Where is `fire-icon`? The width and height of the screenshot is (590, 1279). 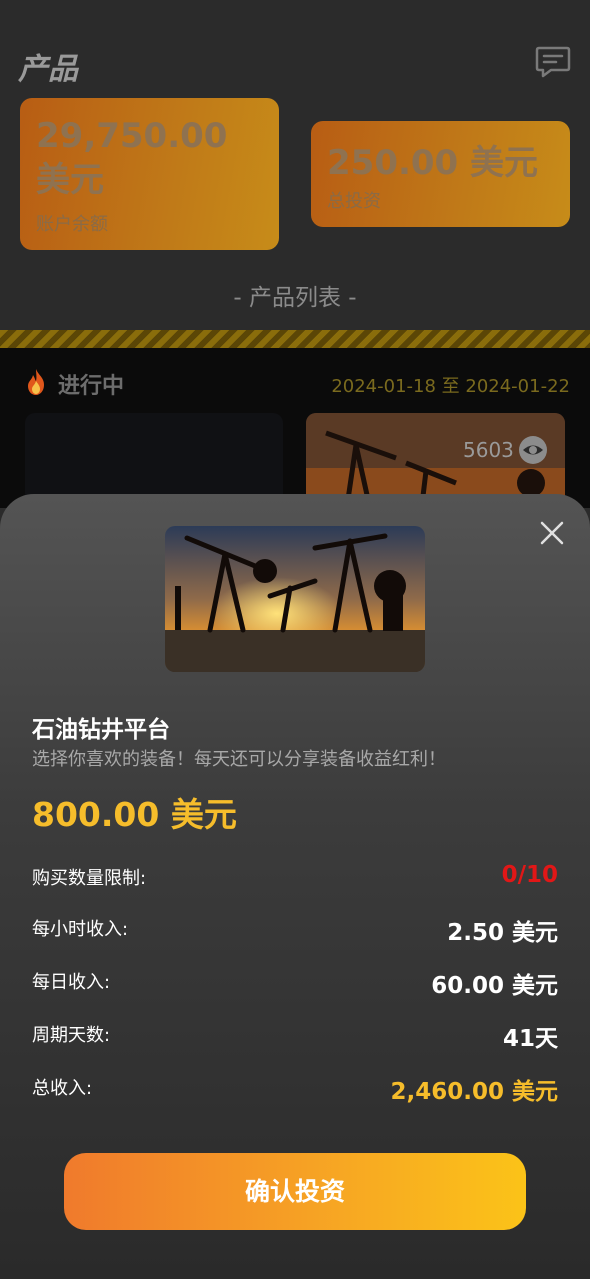 fire-icon is located at coordinates (36, 382).